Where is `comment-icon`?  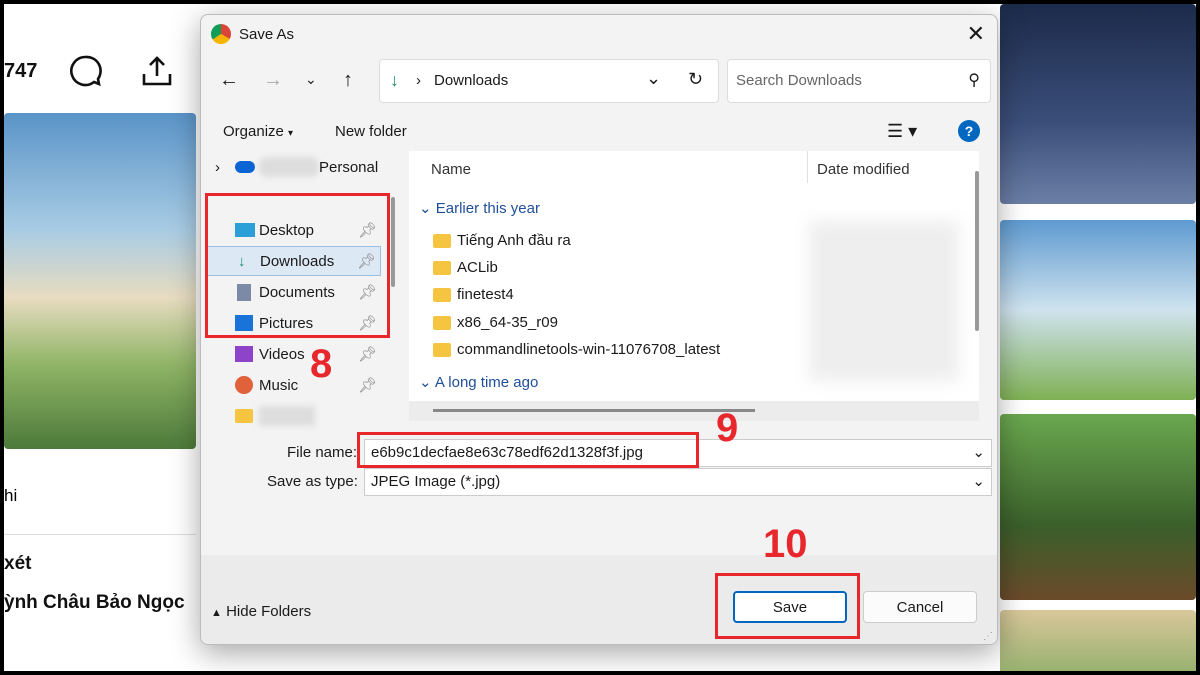
comment-icon is located at coordinates (85, 71).